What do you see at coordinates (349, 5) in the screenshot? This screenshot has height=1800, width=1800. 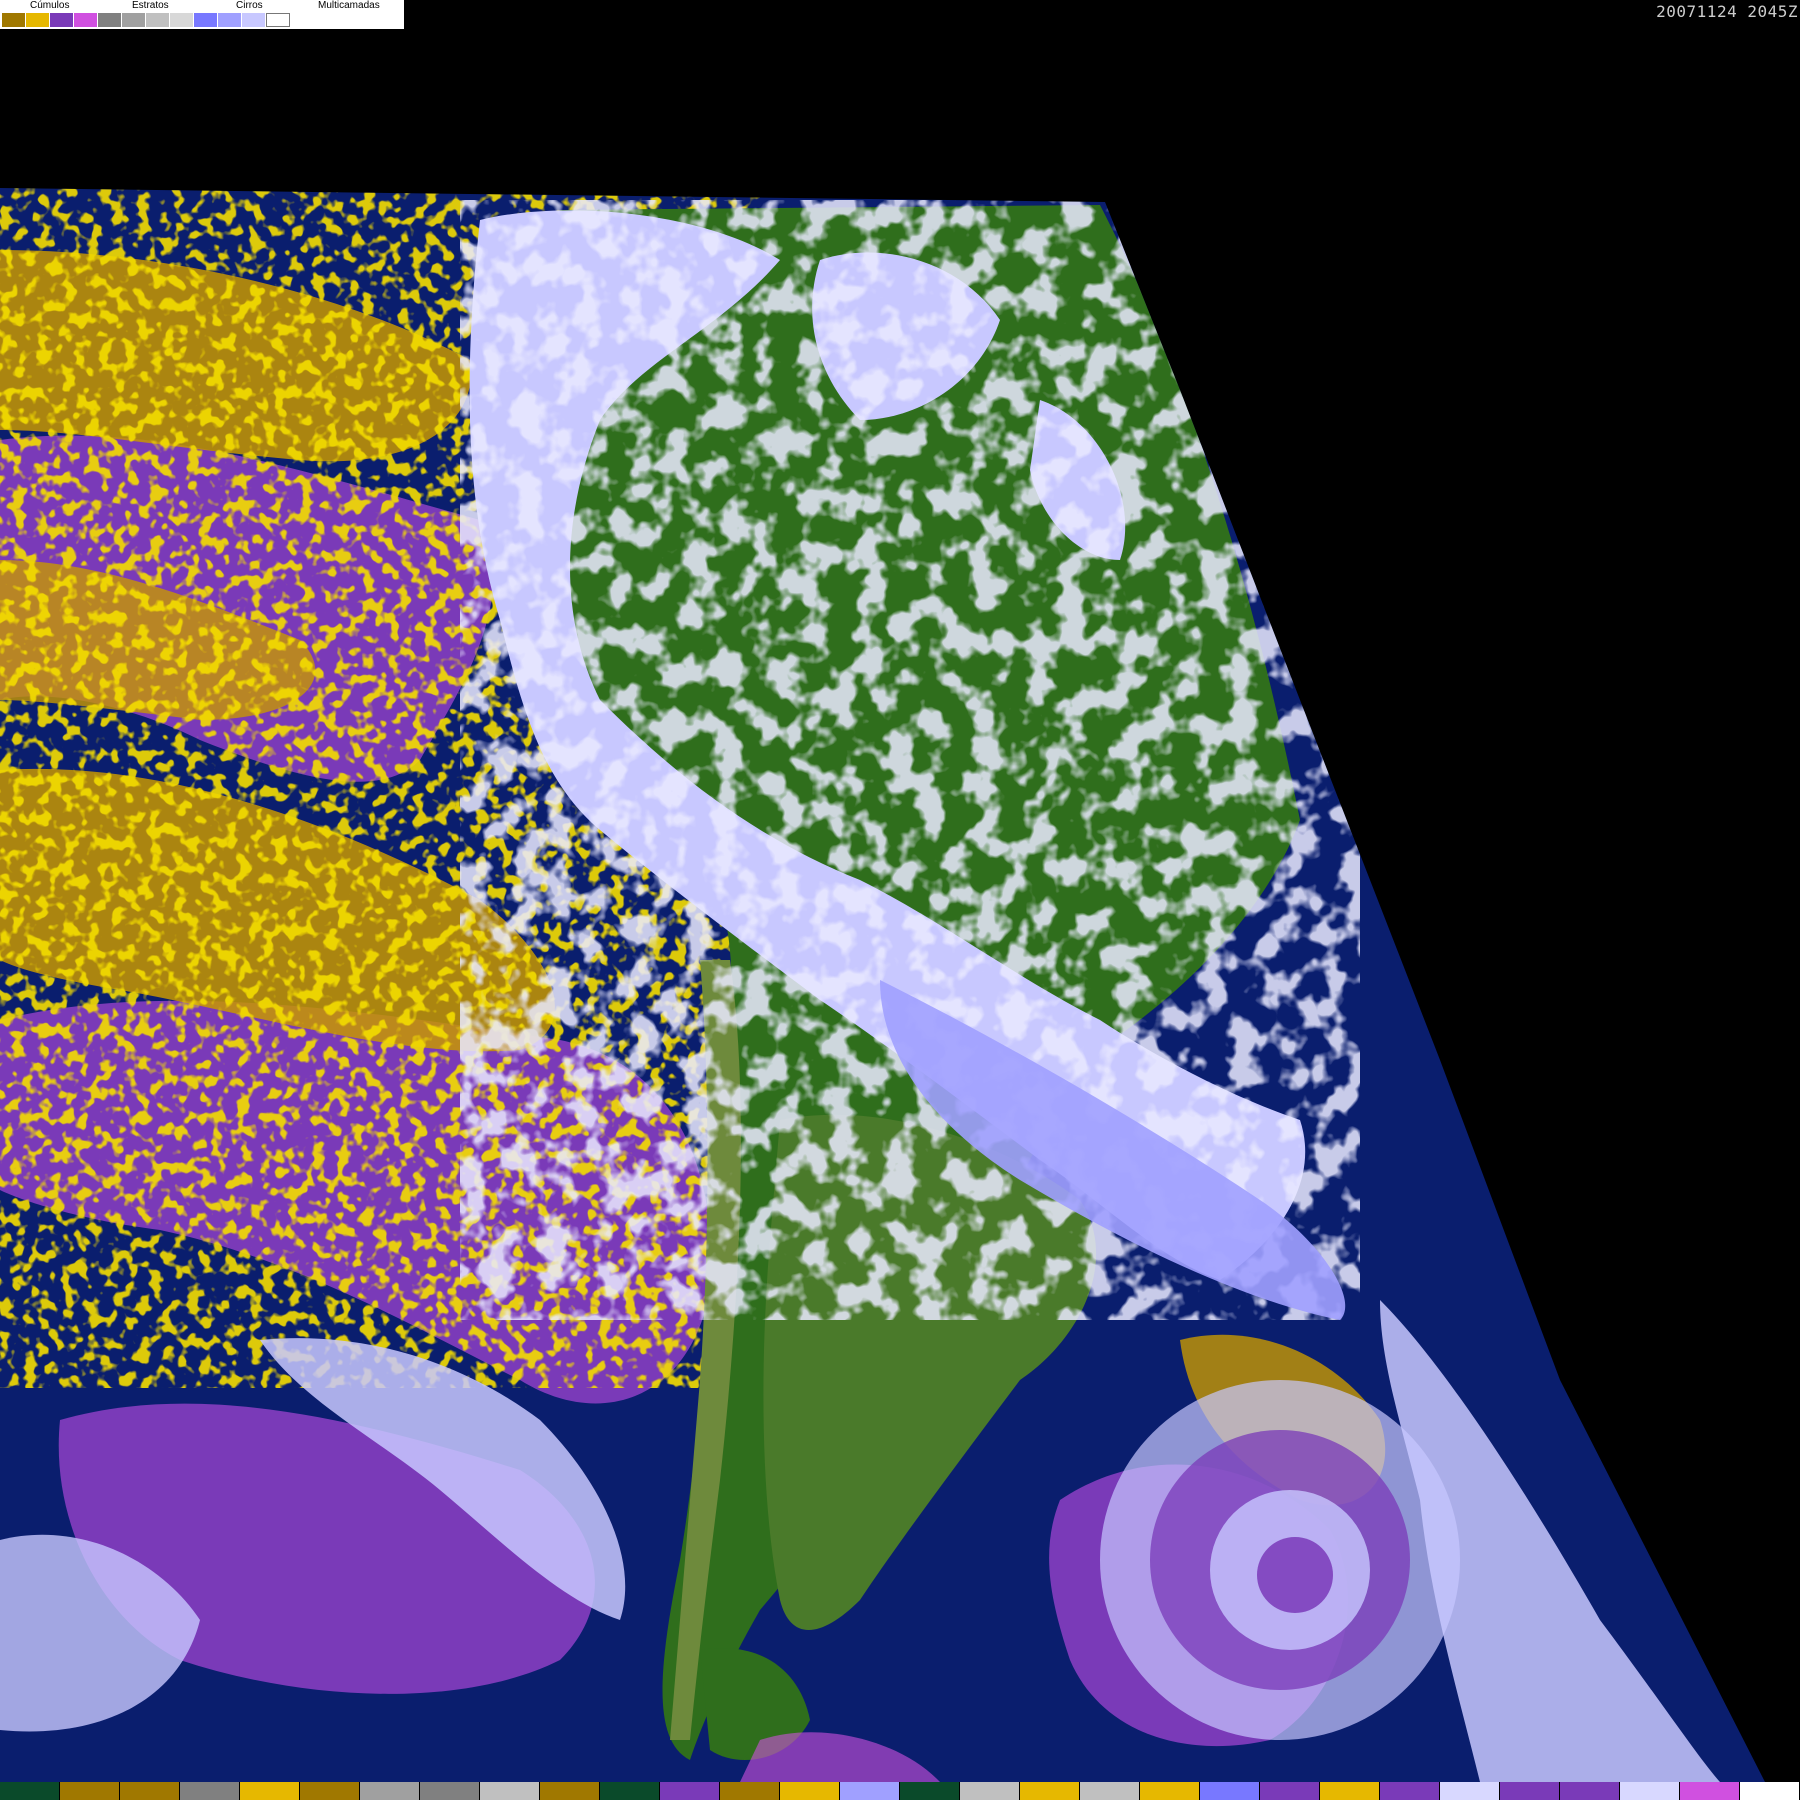 I see `legend-label-multilayer: Multicamadas` at bounding box center [349, 5].